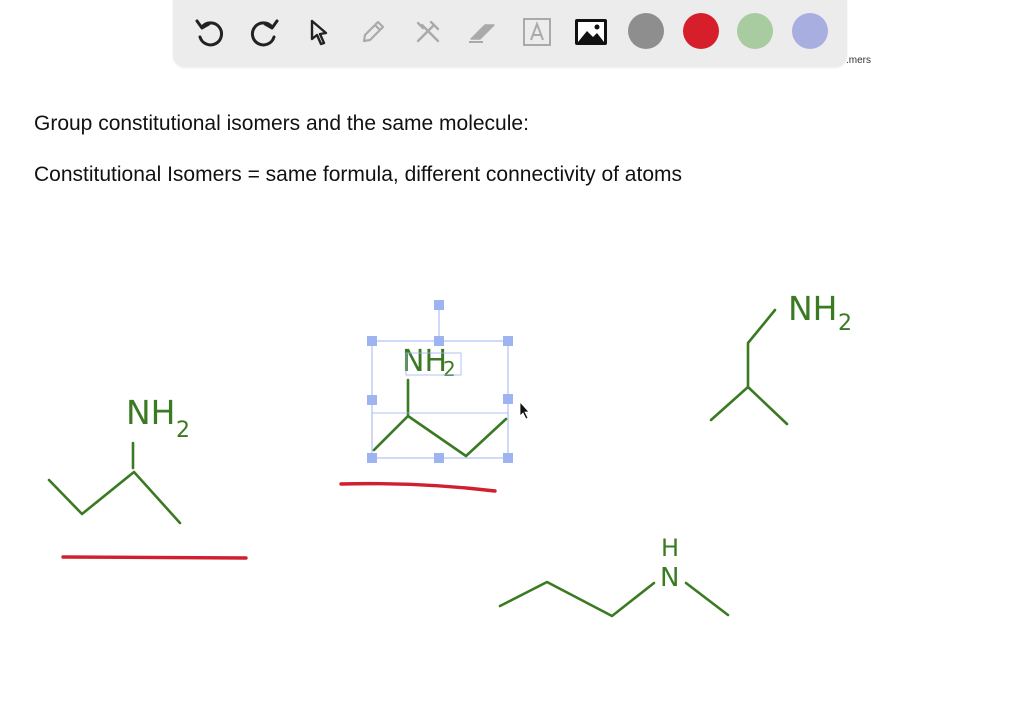  Describe the element at coordinates (439, 305) in the screenshot. I see `rotate-handle` at that location.